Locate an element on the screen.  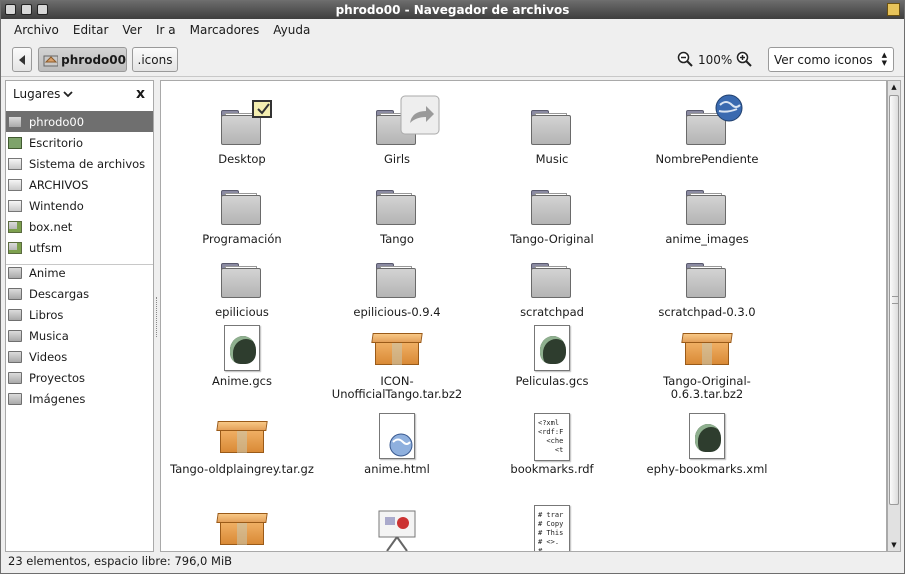
drive-icon is located at coordinates (15, 163).